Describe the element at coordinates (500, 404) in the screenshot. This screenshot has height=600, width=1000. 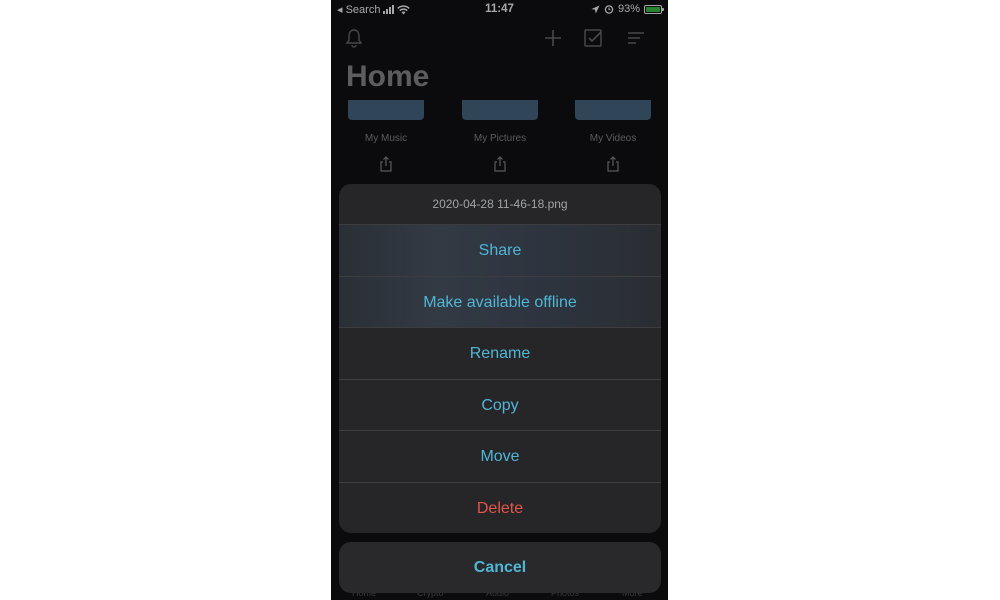
I see `copy-action: Copy` at that location.